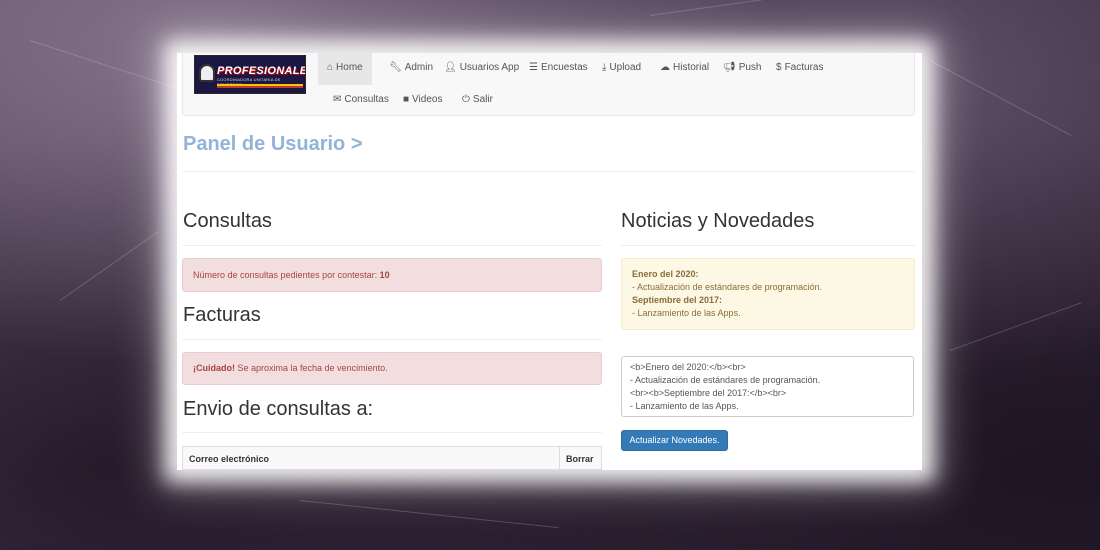 Image resolution: width=1100 pixels, height=550 pixels. What do you see at coordinates (330, 67) in the screenshot?
I see `home-icon: ⌂` at bounding box center [330, 67].